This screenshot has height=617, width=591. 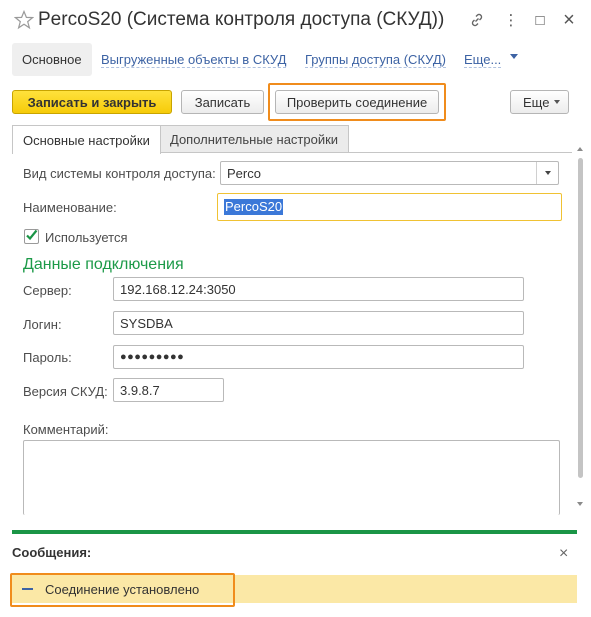 I want to click on scroll-up-icon, so click(x=580, y=149).